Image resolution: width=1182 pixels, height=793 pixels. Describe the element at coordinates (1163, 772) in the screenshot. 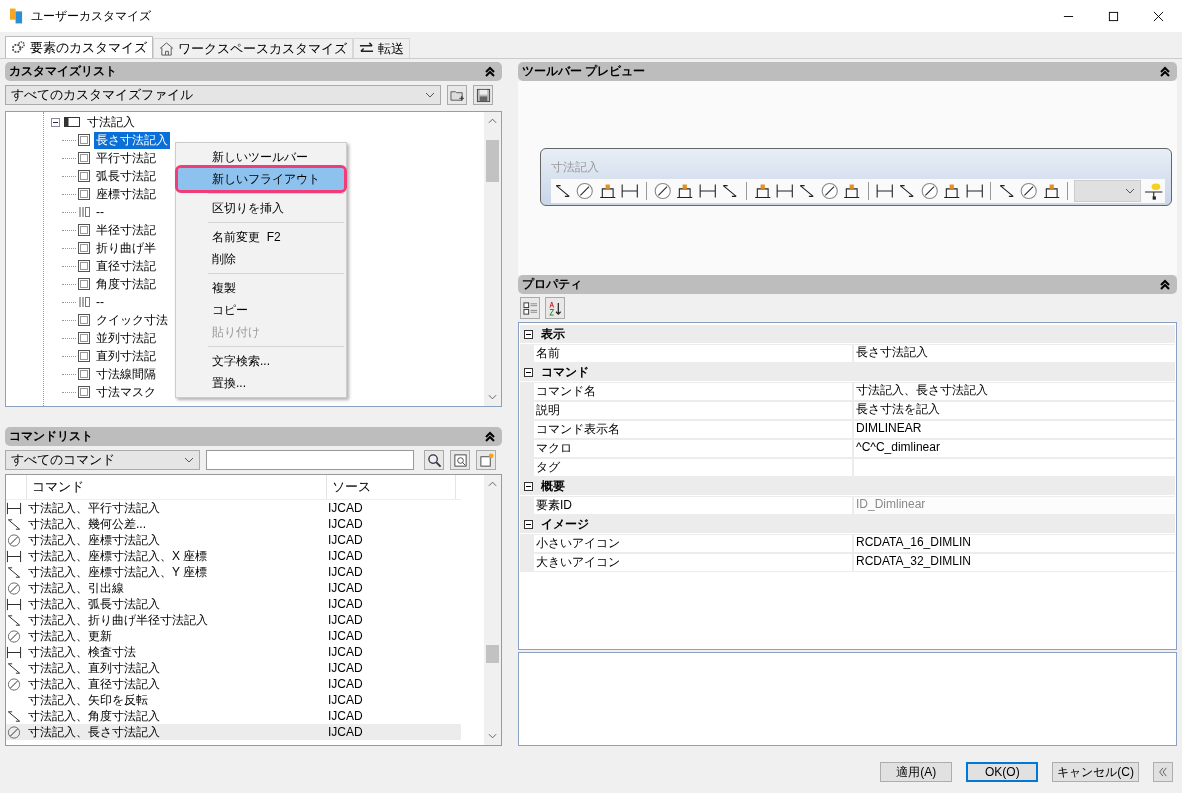

I see `collapse-panel-icon` at that location.